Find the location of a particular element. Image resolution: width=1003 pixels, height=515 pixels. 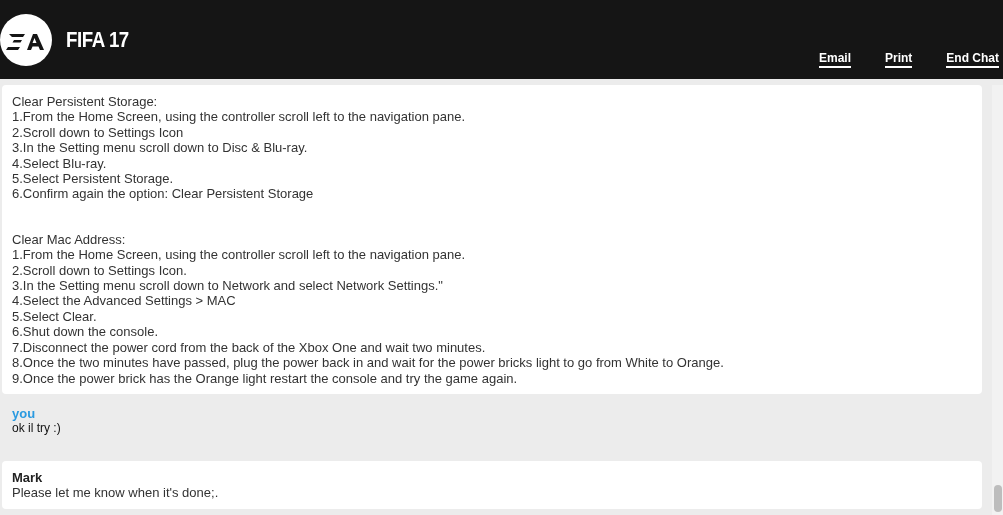

message-line: 4.Select the Advanced Settings > MAC is located at coordinates (124, 301).